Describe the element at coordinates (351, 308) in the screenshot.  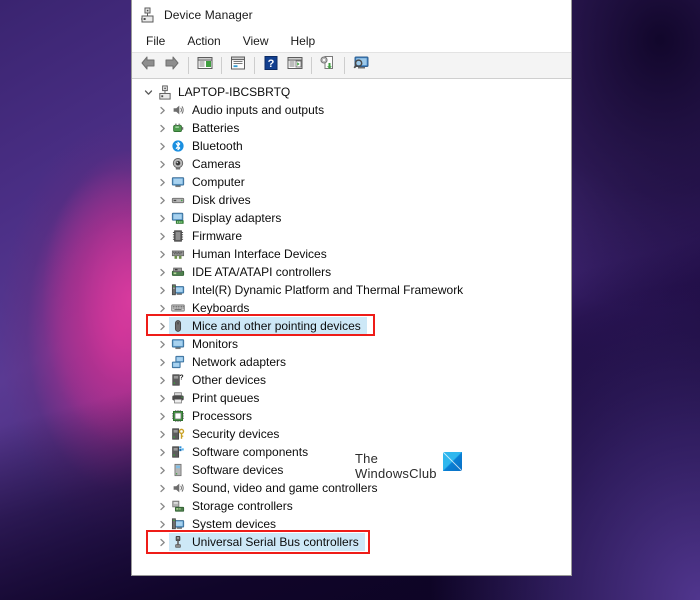
I see `tree-node-keyboards: Keyboards` at that location.